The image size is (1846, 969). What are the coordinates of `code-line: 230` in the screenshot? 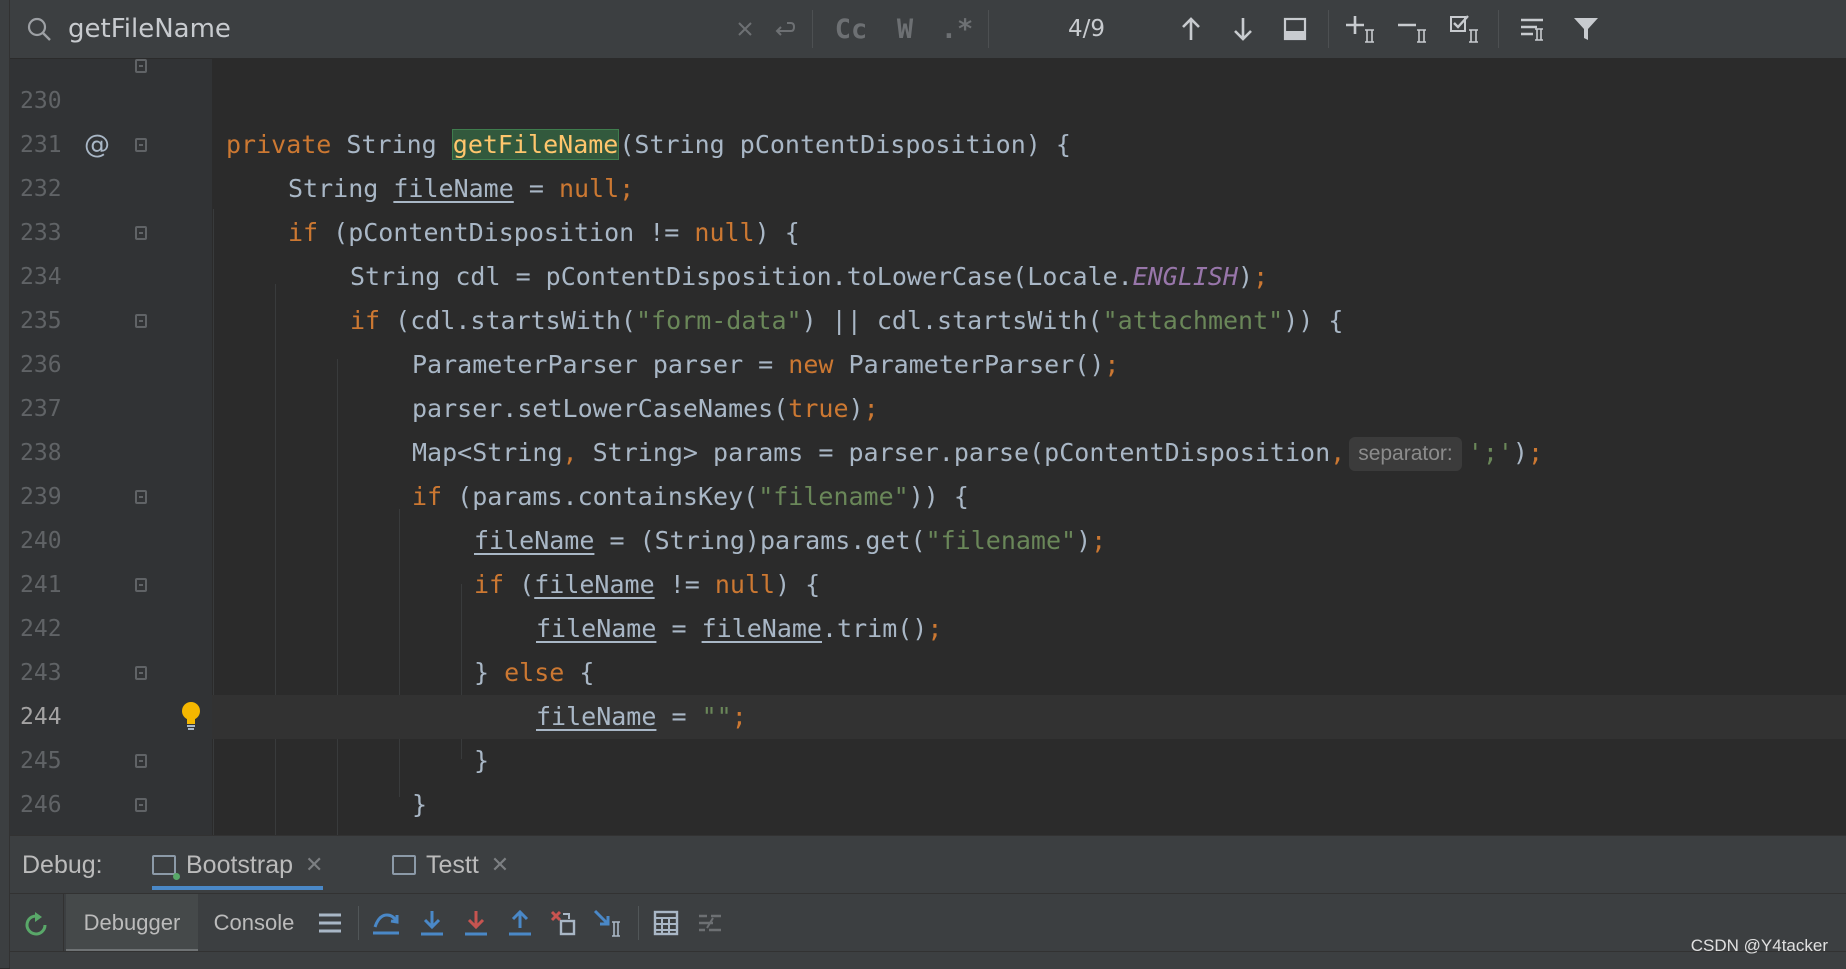 It's located at (928, 101).